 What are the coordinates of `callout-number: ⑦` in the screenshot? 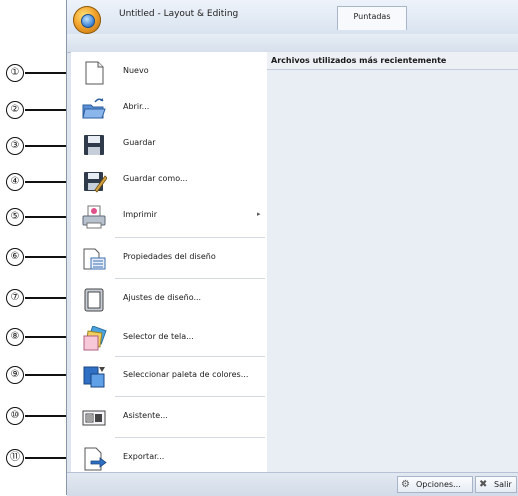 It's located at (15, 298).